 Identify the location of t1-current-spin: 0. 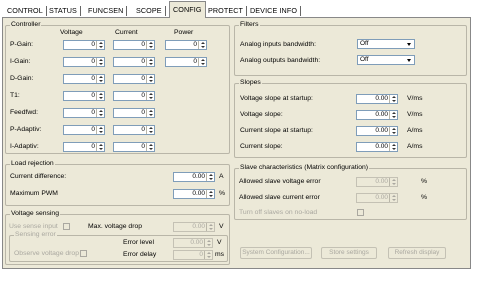
(134, 96).